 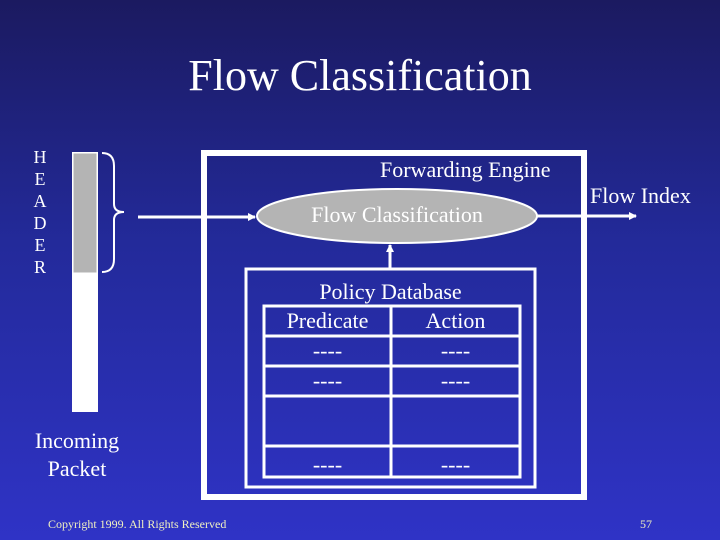 I want to click on policy-database-title: Policy Database, so click(x=390, y=291).